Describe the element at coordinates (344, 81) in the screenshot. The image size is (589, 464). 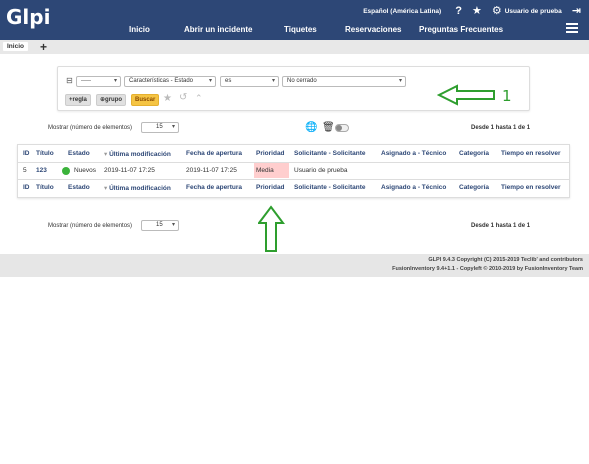
I see `criteria-value-select: No cerrado ▾` at that location.